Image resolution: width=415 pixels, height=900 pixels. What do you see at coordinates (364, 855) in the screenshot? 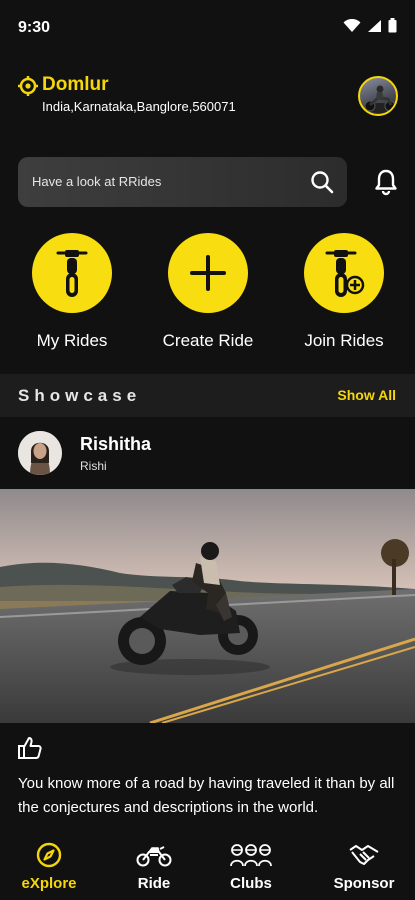
I see `handshake-icon` at bounding box center [364, 855].